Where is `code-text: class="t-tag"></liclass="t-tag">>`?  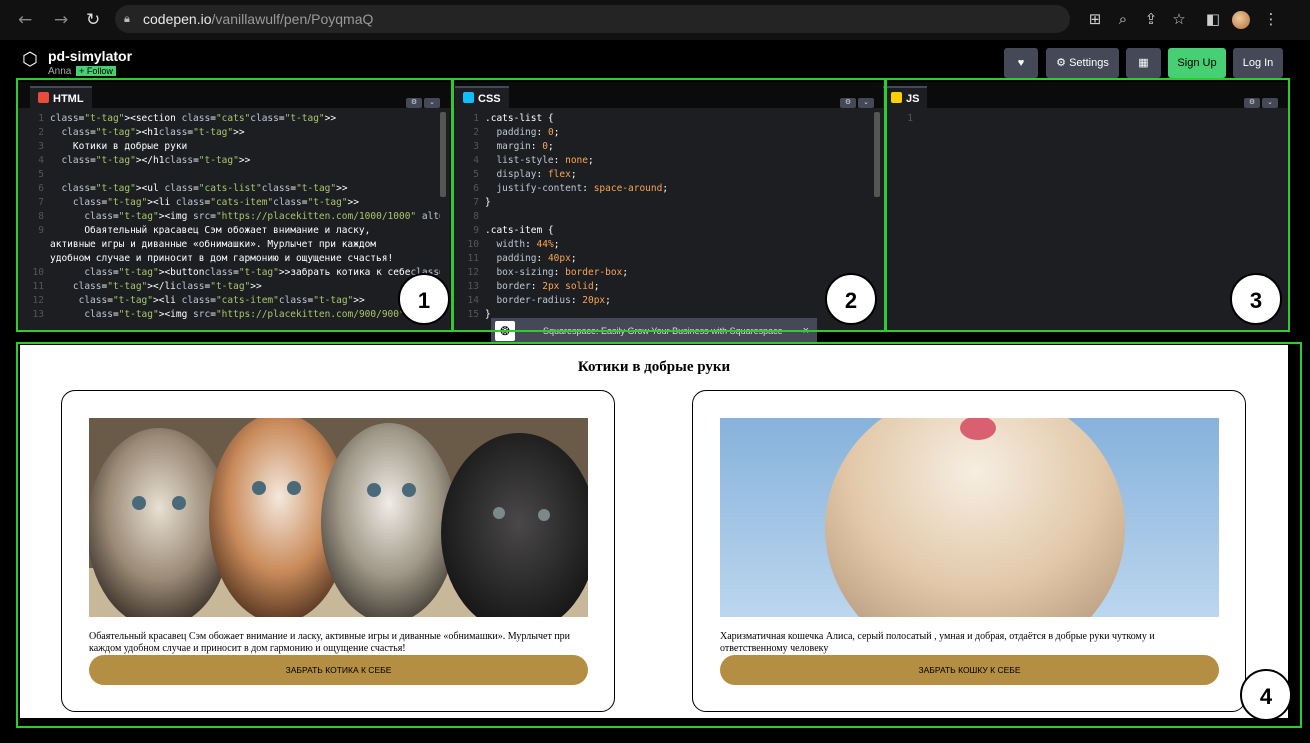 code-text: class="t-tag"></liclass="t-tag">> is located at coordinates (167, 286).